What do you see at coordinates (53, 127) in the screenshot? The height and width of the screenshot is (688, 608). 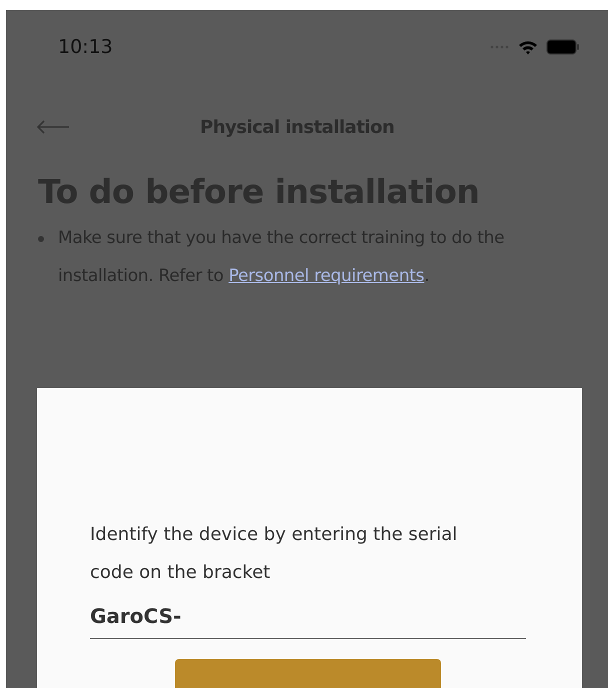 I see `back-arrow-icon` at bounding box center [53, 127].